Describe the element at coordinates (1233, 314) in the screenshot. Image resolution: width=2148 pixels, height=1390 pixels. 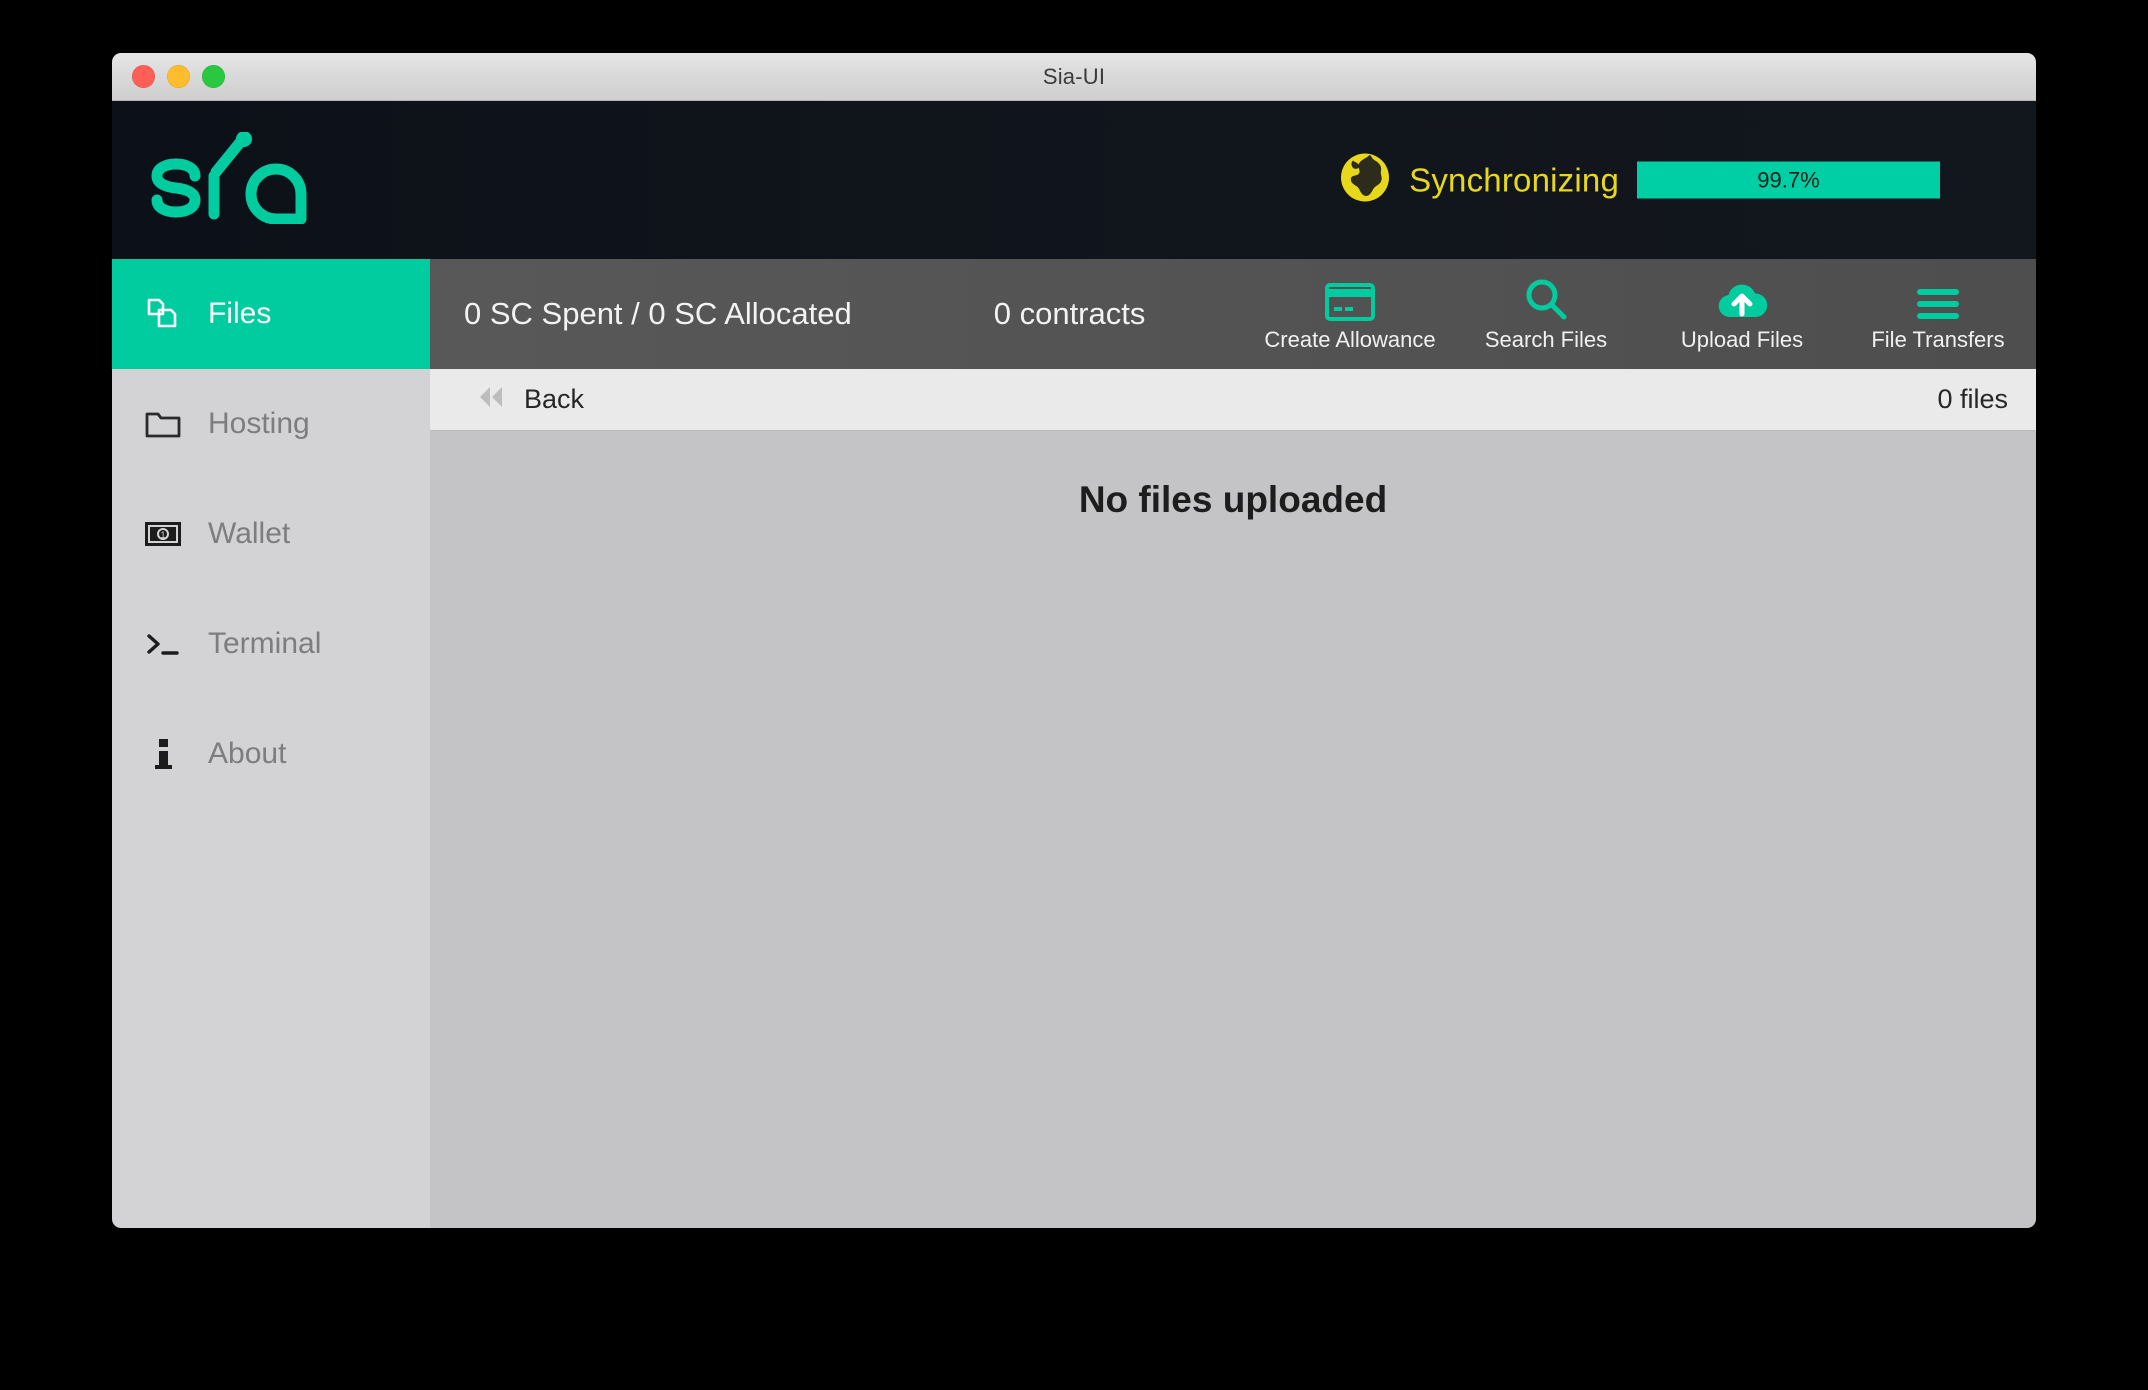
I see `files-toolbar: 0 SC Spent / 0 SC Allocated 0 contracts` at that location.